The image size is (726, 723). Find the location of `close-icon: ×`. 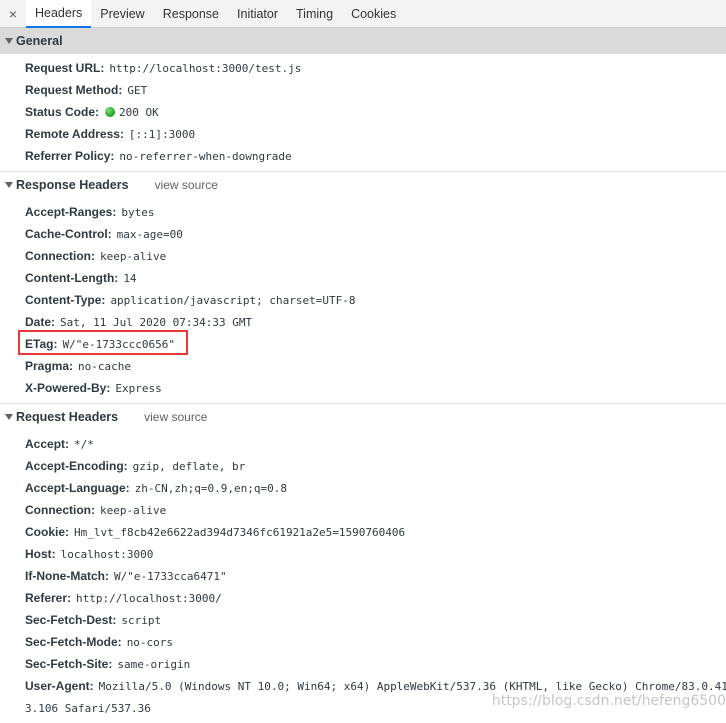

close-icon: × is located at coordinates (13, 13).